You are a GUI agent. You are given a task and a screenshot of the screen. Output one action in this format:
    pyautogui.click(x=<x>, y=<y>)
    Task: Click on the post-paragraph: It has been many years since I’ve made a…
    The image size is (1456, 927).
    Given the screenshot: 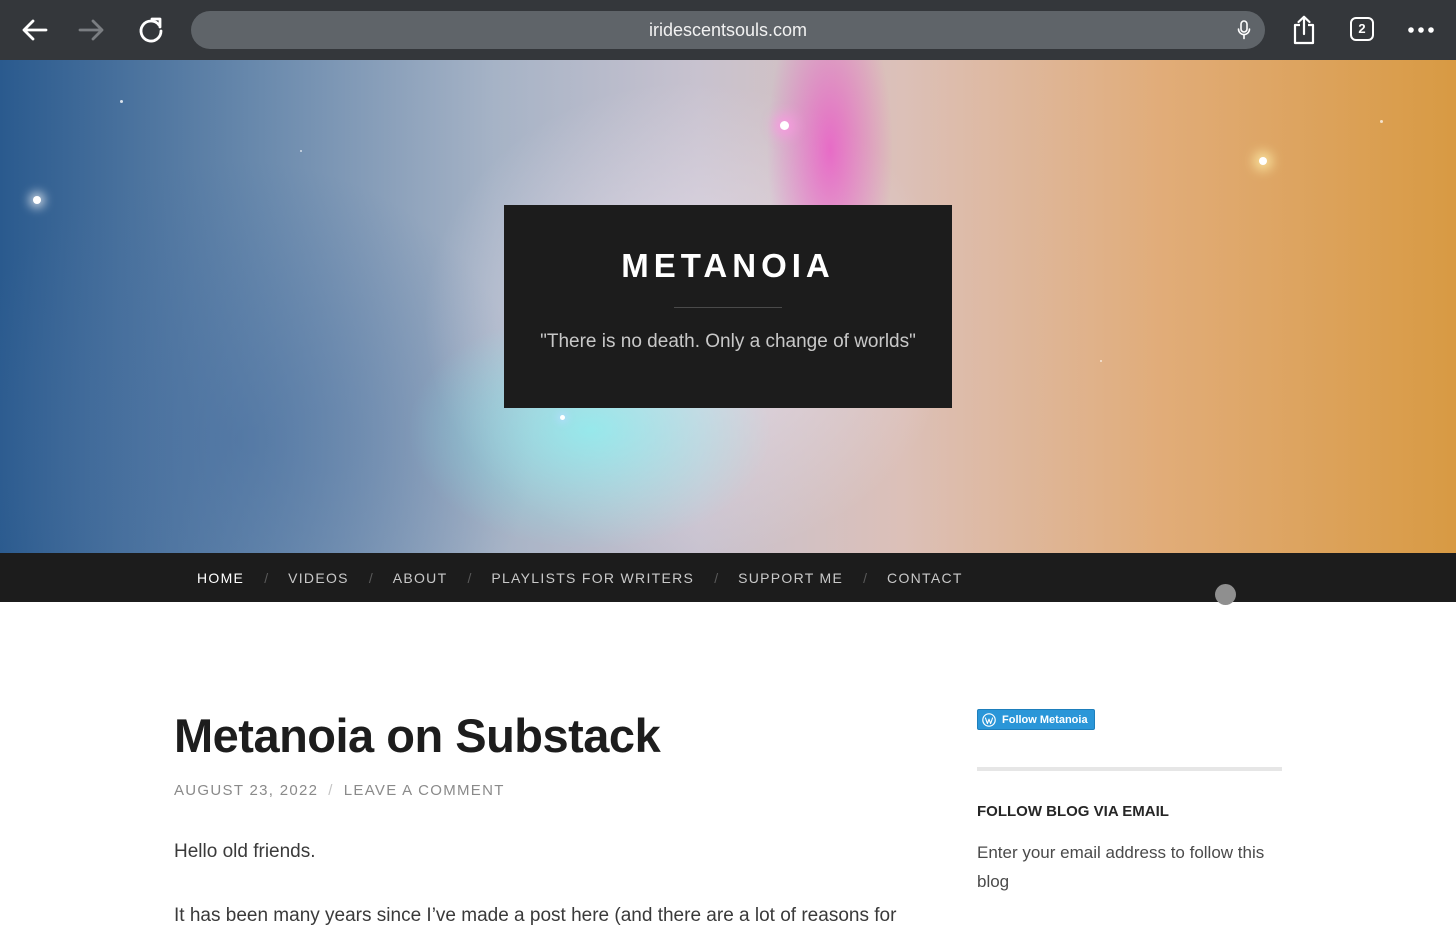 What is the action you would take?
    pyautogui.click(x=535, y=915)
    